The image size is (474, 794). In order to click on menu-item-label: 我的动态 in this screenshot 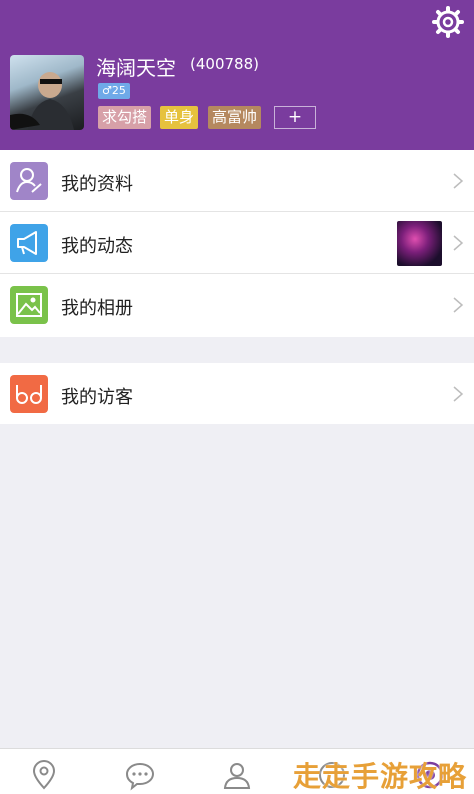, I will do `click(97, 246)`.